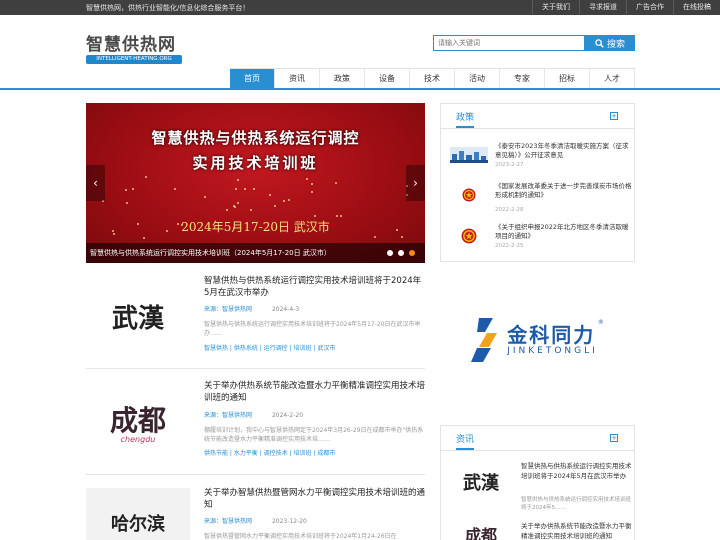 The image size is (720, 540). What do you see at coordinates (564, 191) in the screenshot?
I see `policy-item-title: 《国家发展改革委关于进一步完善煤炭市场价格形成机制的通知》` at bounding box center [564, 191].